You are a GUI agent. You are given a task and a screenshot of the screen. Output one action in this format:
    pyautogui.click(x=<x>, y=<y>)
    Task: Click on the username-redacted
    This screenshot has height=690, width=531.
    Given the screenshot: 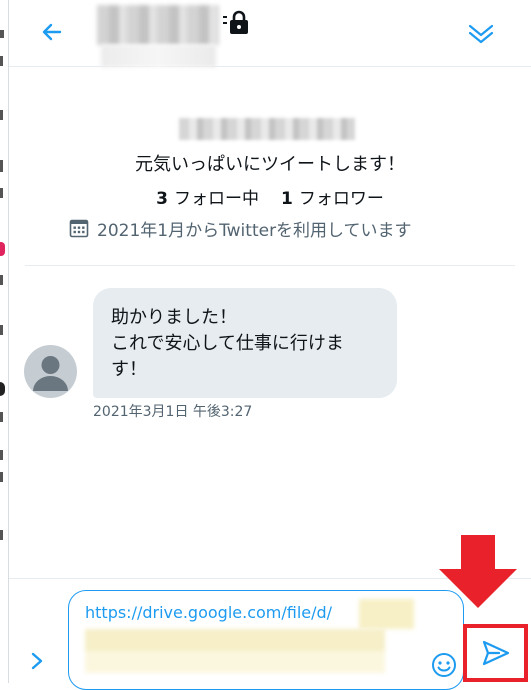 What is the action you would take?
    pyautogui.click(x=158, y=56)
    